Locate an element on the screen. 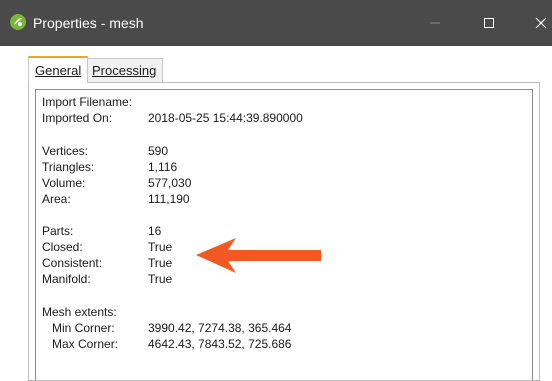 This screenshot has width=552, height=381. prop-key: Mesh extents: is located at coordinates (79, 312).